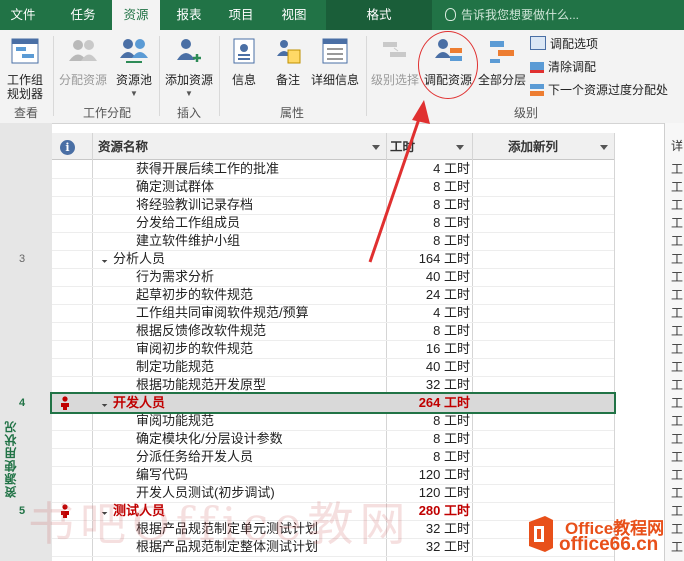  What do you see at coordinates (502, 61) in the screenshot?
I see `level-all-button: 全部分层` at bounding box center [502, 61].